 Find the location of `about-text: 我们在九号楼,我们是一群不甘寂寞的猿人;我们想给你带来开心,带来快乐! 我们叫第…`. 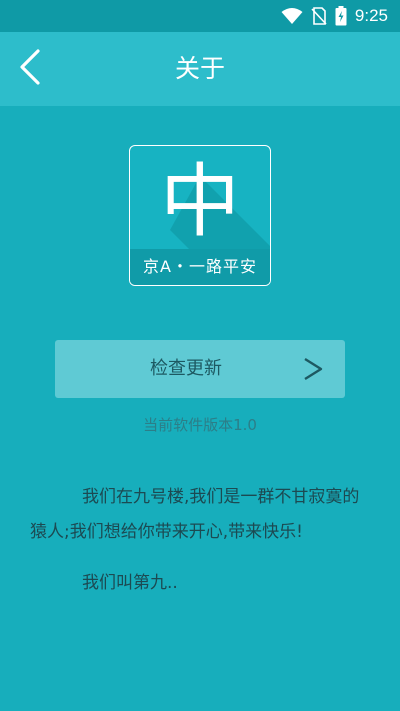

about-text: 我们在九号楼,我们是一群不甘寂寞的猿人;我们想给你带来开心,带来快乐! 我们叫第… is located at coordinates (202, 540).